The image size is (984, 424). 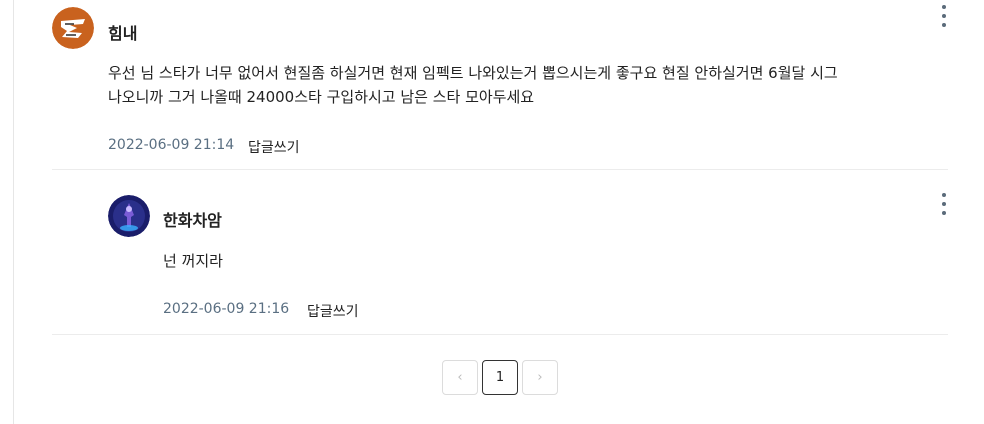 What do you see at coordinates (460, 377) in the screenshot?
I see `prev-page-button: ‹` at bounding box center [460, 377].